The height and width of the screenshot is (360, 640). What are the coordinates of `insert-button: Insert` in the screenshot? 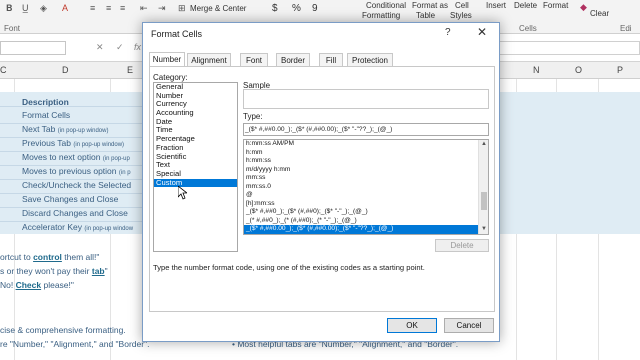 It's located at (496, 5).